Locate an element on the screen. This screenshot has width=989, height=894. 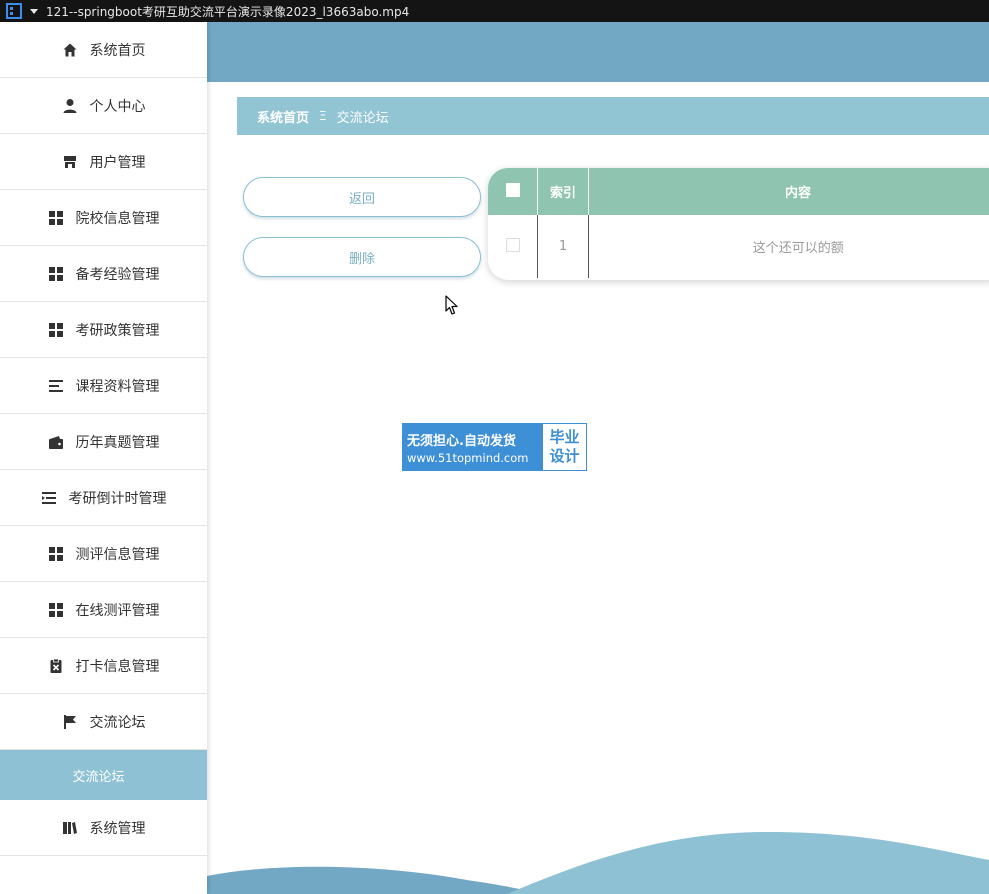
header-select-all is located at coordinates (513, 191).